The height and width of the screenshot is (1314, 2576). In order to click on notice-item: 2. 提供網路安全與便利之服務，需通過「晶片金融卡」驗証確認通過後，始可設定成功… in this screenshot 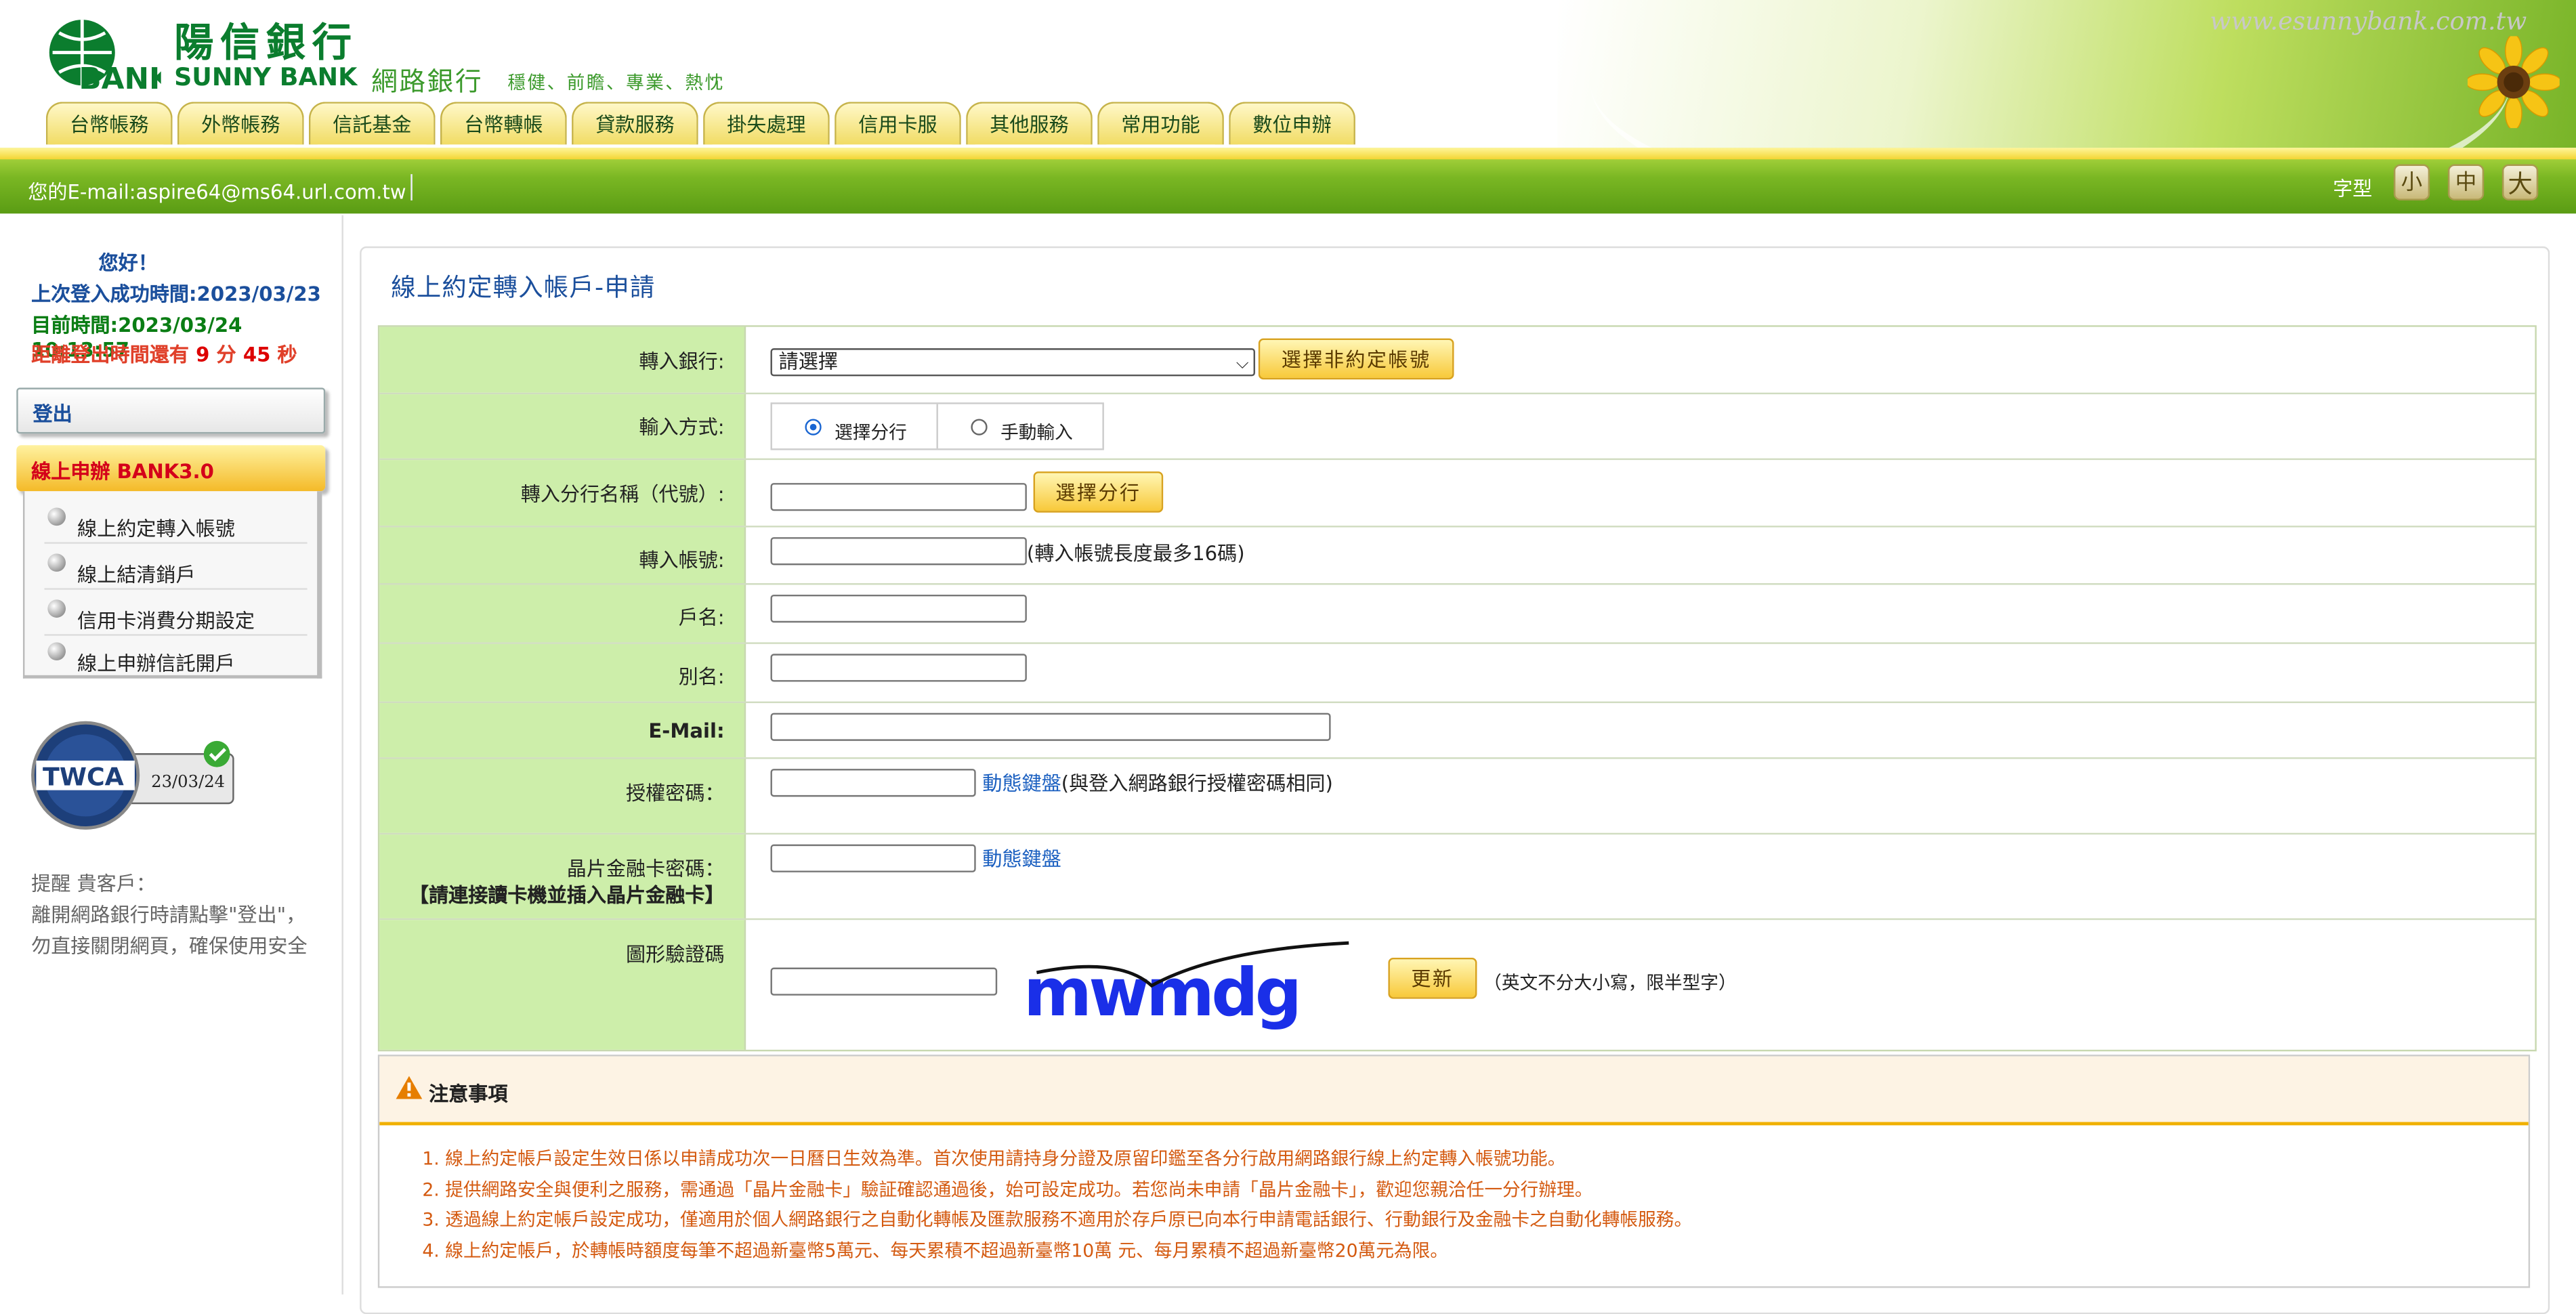, I will do `click(1007, 1189)`.